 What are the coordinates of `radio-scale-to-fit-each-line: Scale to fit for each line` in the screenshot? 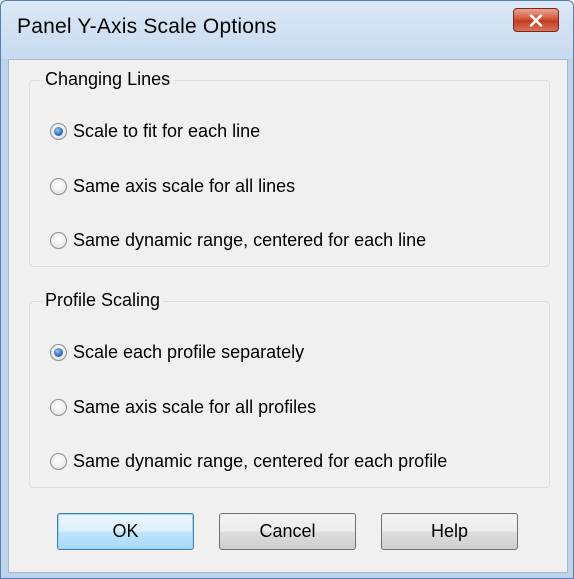 It's located at (155, 131).